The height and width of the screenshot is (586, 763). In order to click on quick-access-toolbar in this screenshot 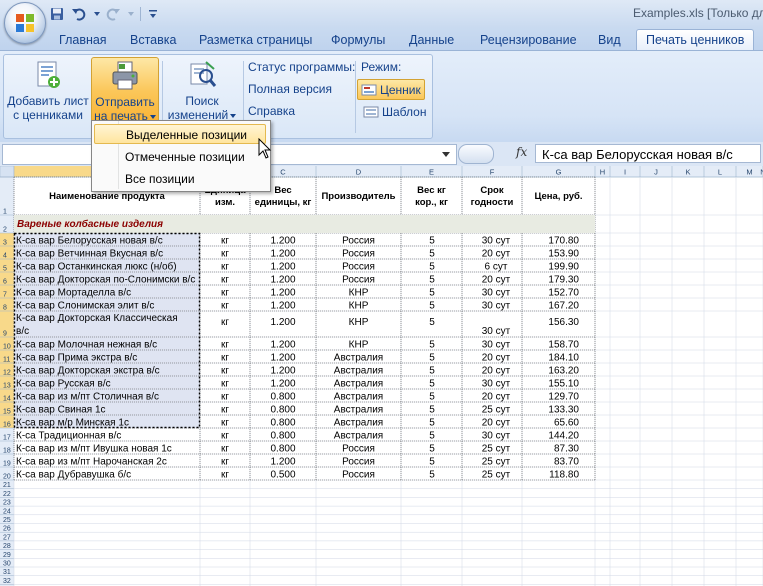, I will do `click(103, 14)`.